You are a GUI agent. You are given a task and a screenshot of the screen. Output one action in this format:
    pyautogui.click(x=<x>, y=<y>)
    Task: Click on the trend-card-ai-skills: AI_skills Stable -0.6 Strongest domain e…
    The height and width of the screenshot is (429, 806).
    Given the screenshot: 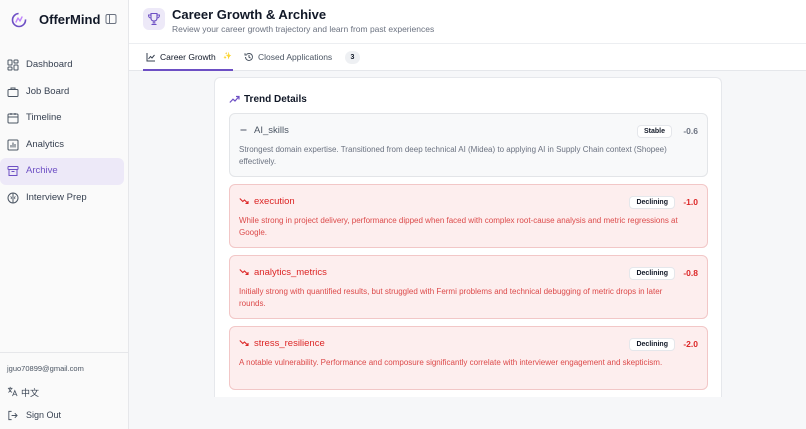 What is the action you would take?
    pyautogui.click(x=468, y=145)
    